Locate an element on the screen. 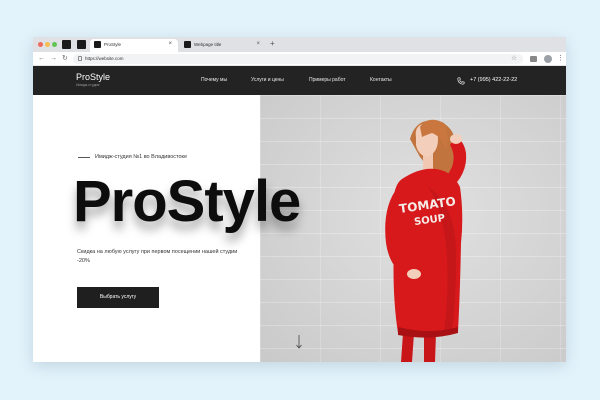  tab-title: ProStyle is located at coordinates (113, 44).